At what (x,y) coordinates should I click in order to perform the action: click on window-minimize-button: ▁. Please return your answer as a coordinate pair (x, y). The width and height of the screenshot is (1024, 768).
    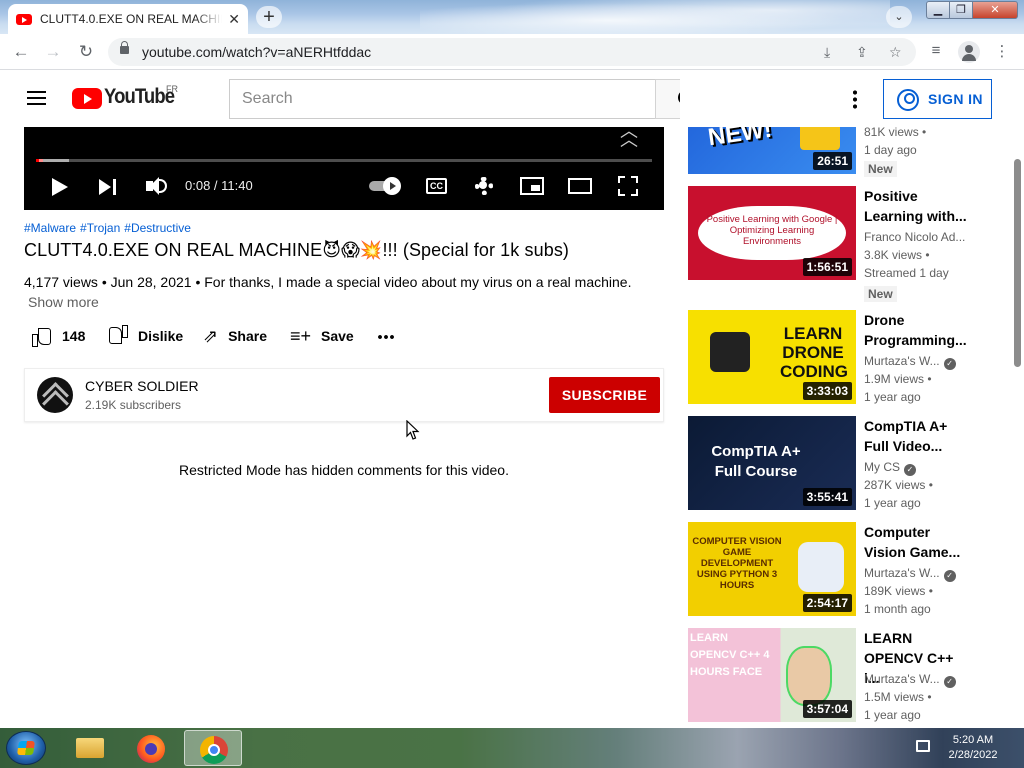
    Looking at the image, I should click on (938, 10).